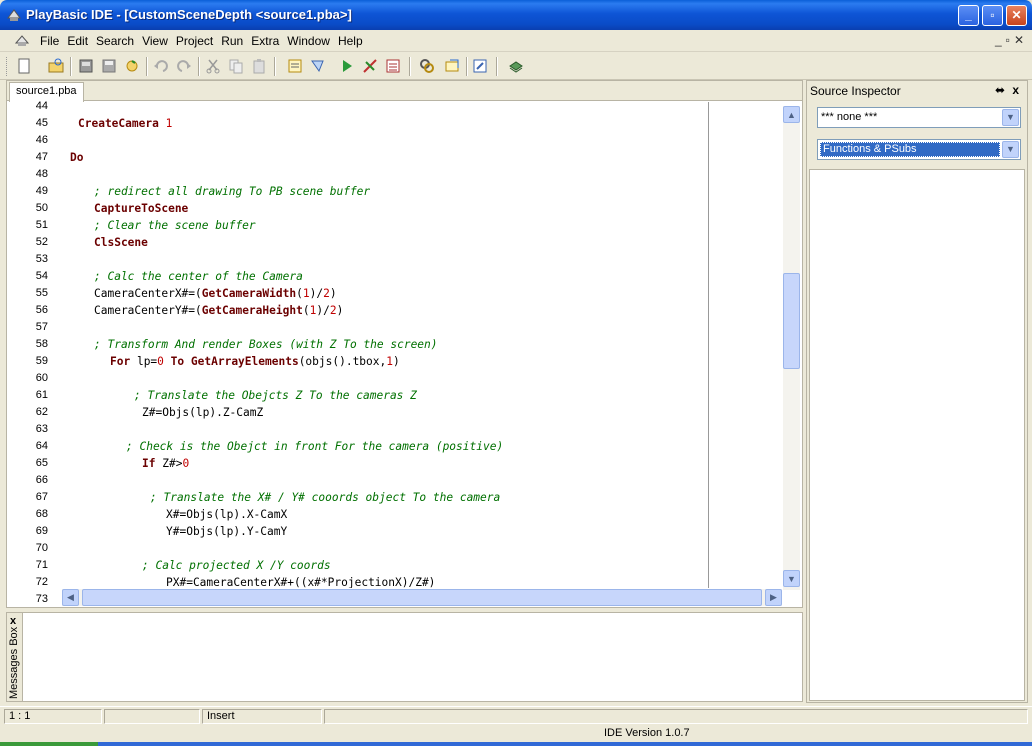 This screenshot has width=1032, height=746. What do you see at coordinates (144, 361) in the screenshot?
I see `code-text: lp=` at bounding box center [144, 361].